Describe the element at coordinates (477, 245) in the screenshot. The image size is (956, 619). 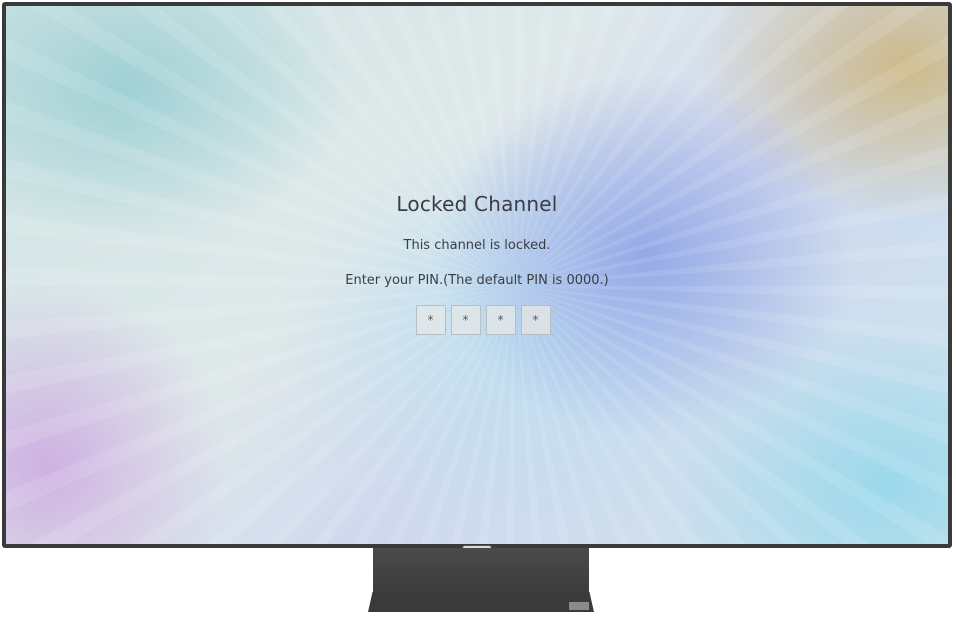
I see `dialog-message: This channel is locked.` at that location.